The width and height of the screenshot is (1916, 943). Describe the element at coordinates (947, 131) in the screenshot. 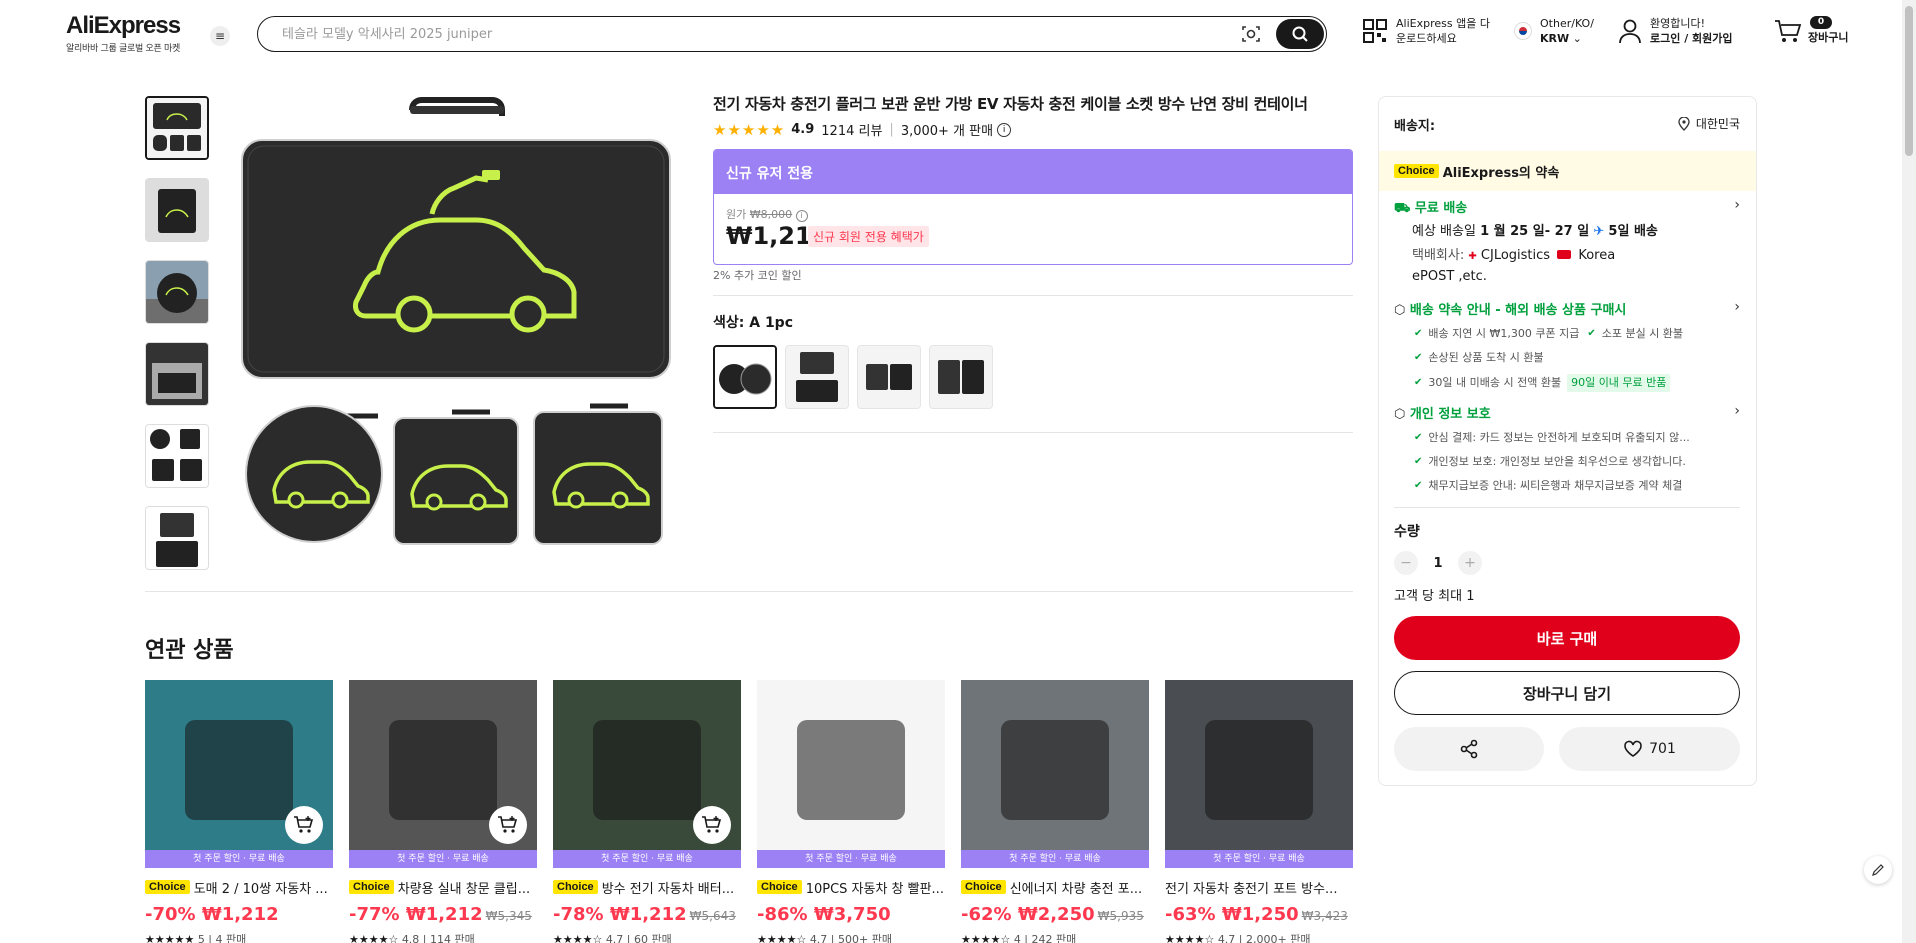

I see `sold-count: 3,000+ 개 판매` at that location.